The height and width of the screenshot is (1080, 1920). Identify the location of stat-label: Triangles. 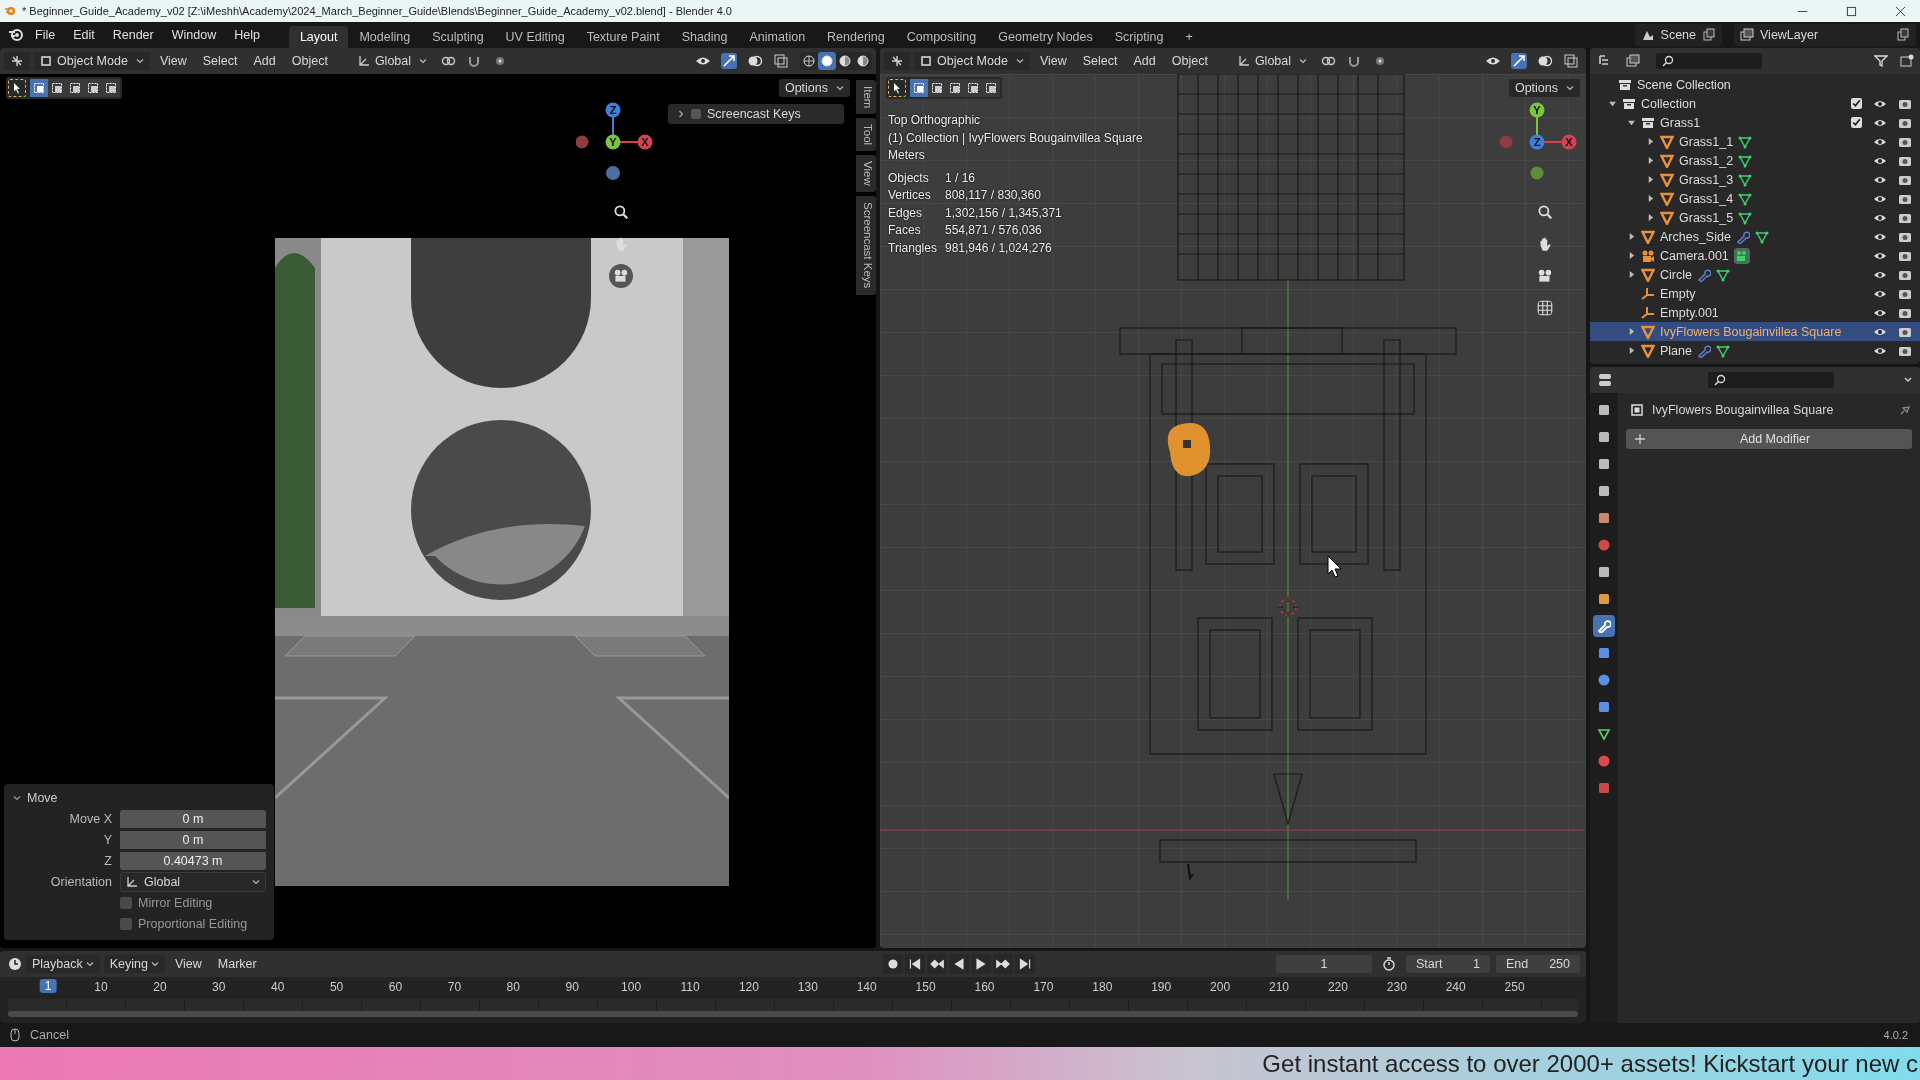
(913, 248).